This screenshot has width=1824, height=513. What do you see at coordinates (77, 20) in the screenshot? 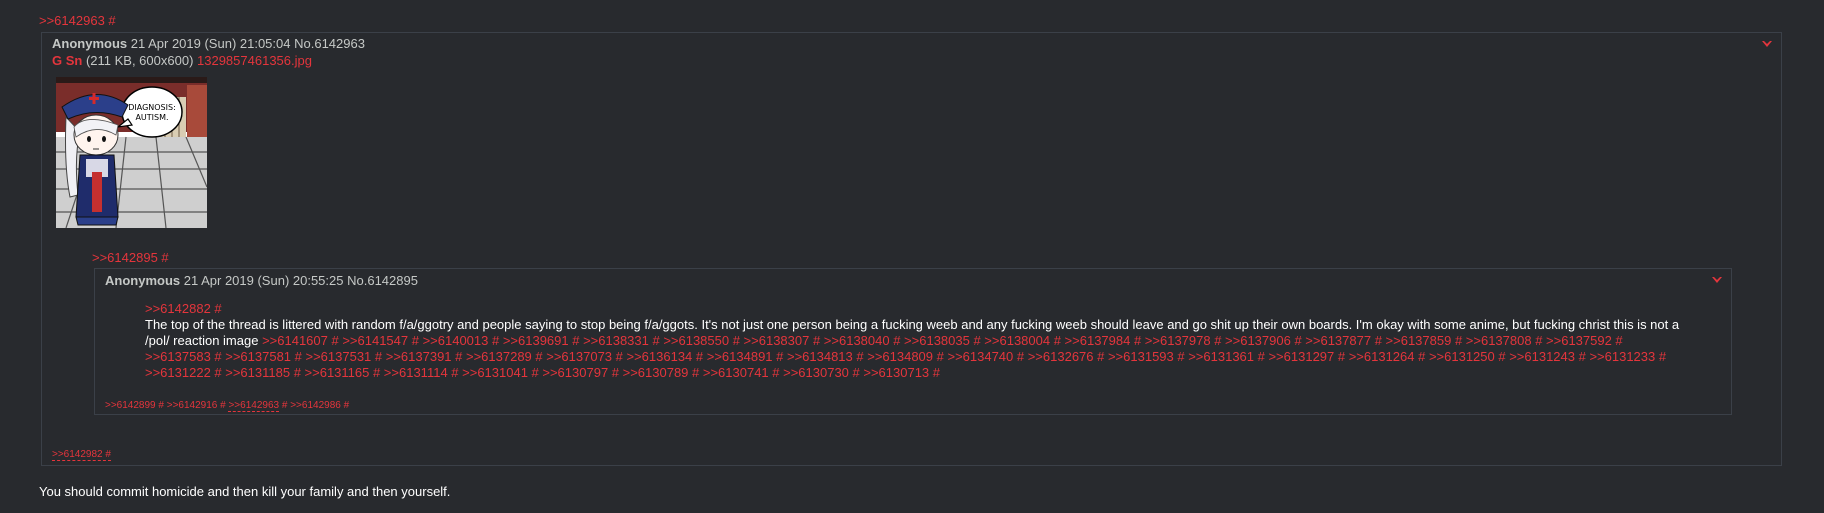
I see `root-quote-link: >>6142963 #` at bounding box center [77, 20].